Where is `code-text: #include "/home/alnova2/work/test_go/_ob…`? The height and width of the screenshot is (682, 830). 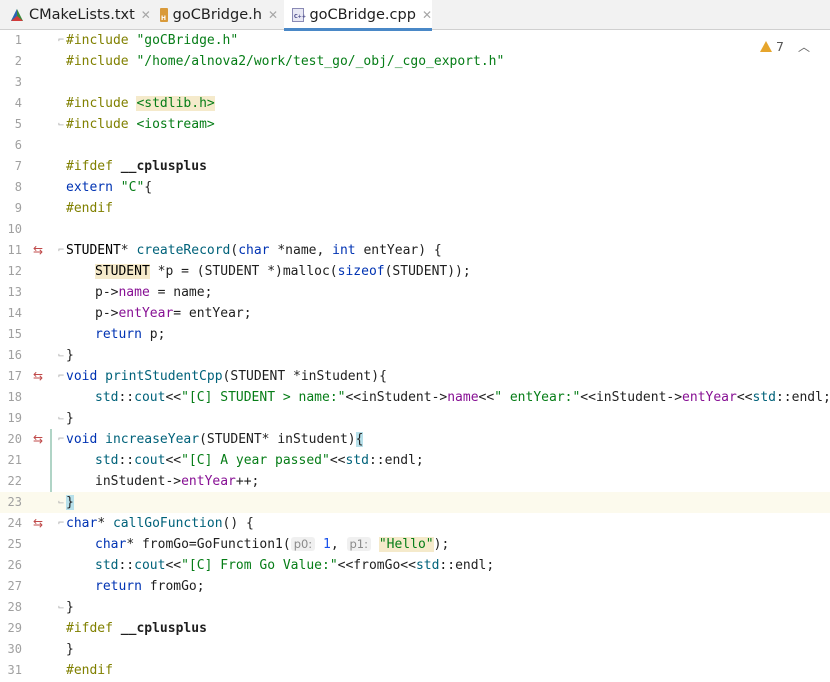
code-text: #include "/home/alnova2/work/test_go/_ob… is located at coordinates (285, 61).